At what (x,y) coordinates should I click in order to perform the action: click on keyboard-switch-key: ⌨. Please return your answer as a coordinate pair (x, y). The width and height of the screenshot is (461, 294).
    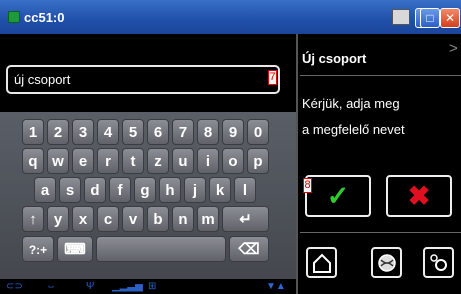
    Looking at the image, I should click on (75, 249).